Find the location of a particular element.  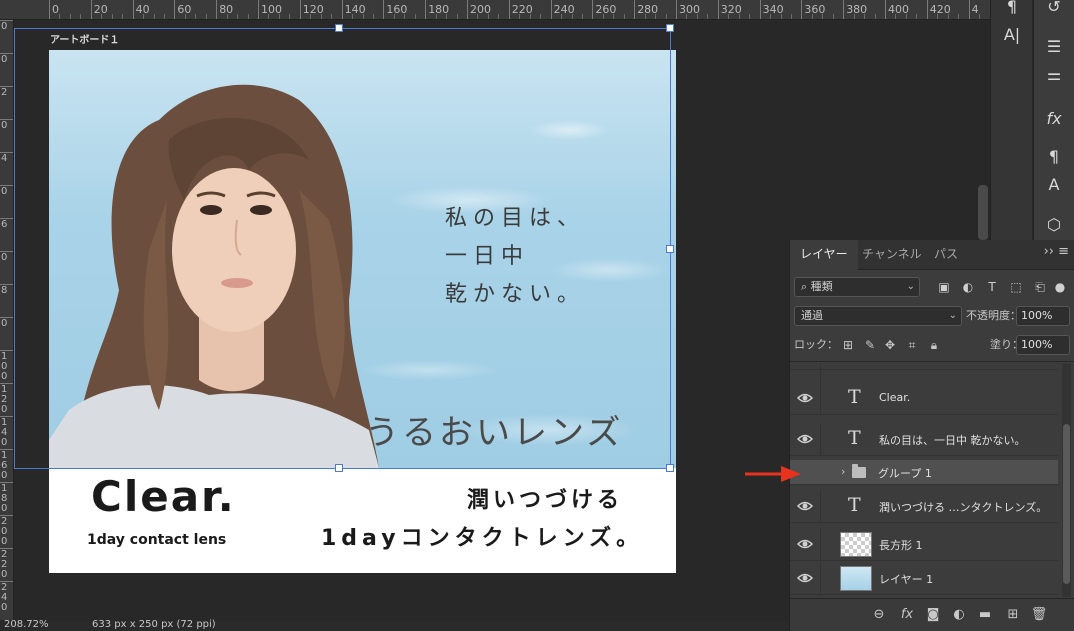

filter-pixel-icon: ▣ is located at coordinates (944, 287).